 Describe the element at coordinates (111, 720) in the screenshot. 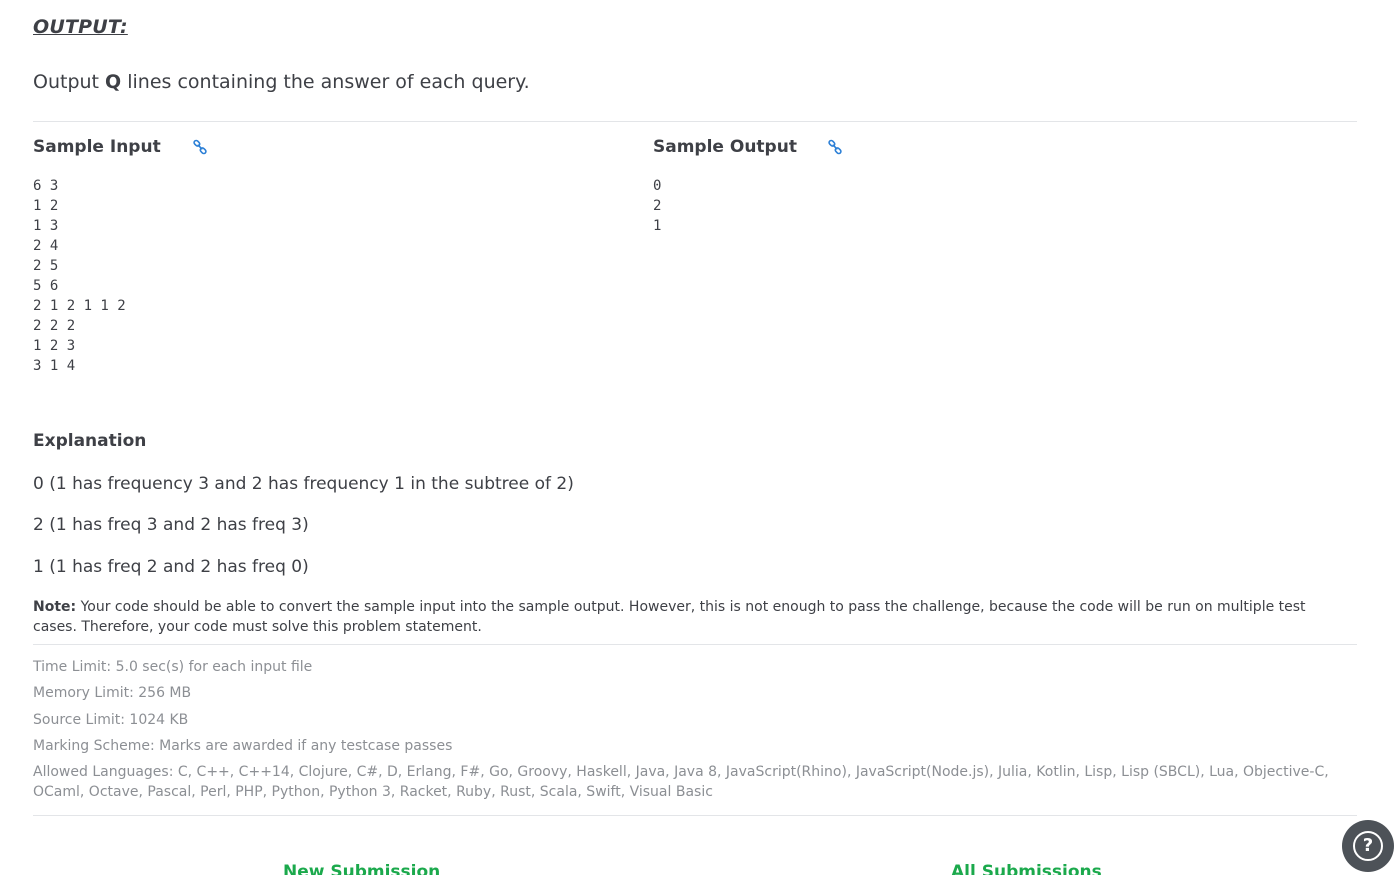

I see `source-limit: Source Limit: 1024 KB` at that location.